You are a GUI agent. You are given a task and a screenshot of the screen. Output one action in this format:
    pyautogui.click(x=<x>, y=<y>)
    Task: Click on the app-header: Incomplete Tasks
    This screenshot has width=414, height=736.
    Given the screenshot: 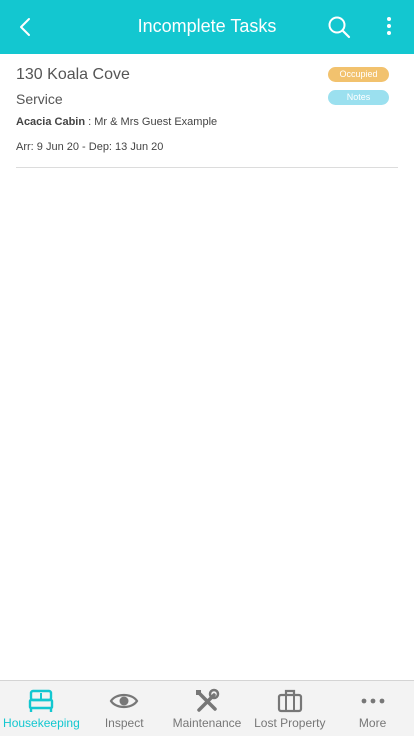 What is the action you would take?
    pyautogui.click(x=207, y=27)
    